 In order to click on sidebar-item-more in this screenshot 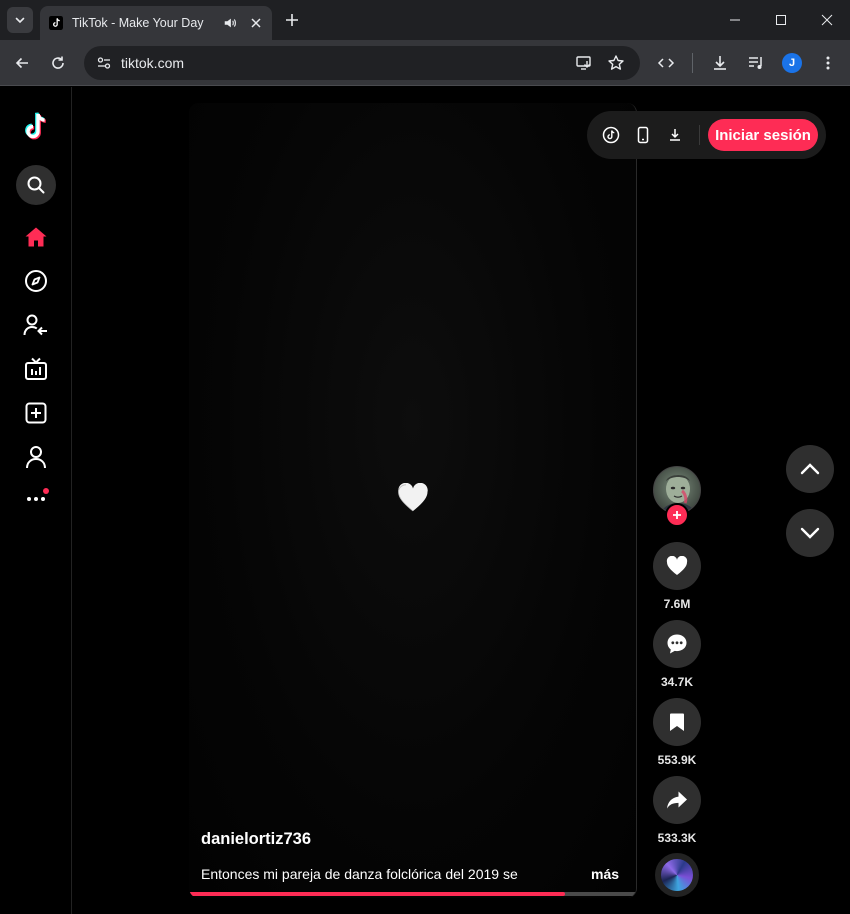, I will do `click(36, 499)`.